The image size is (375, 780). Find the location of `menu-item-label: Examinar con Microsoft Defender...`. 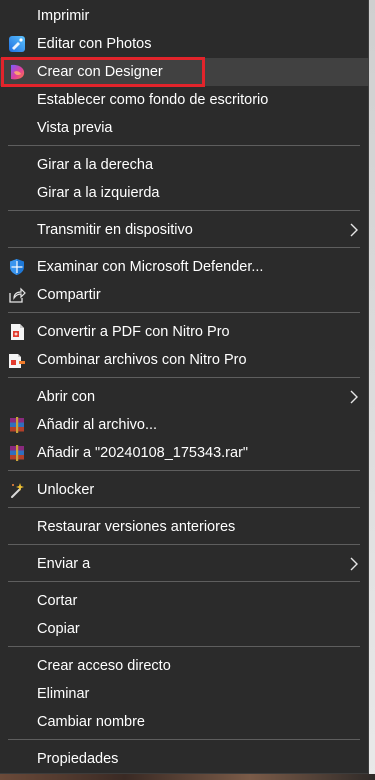

menu-item-label: Examinar con Microsoft Defender... is located at coordinates (150, 267).